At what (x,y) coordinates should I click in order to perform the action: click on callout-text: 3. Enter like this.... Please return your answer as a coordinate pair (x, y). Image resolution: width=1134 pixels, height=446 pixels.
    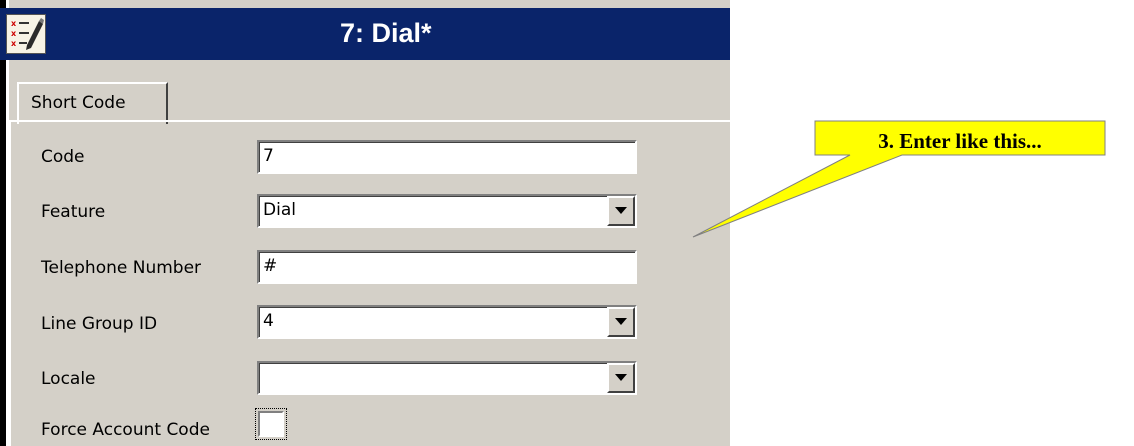
    Looking at the image, I should click on (960, 141).